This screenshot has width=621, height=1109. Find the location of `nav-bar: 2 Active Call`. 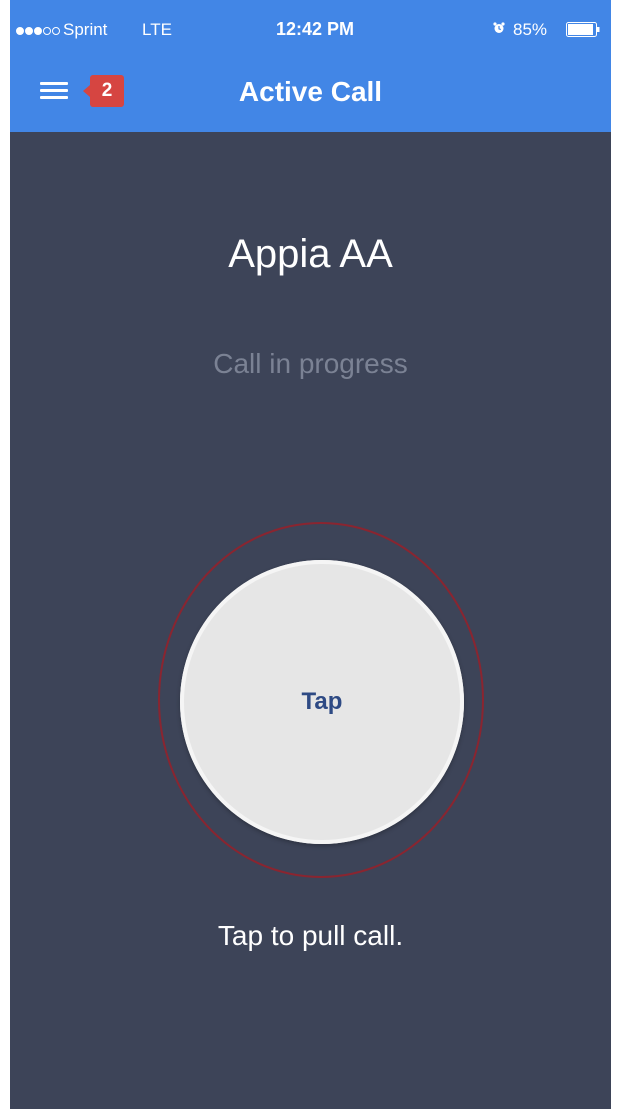

nav-bar: 2 Active Call is located at coordinates (310, 94).